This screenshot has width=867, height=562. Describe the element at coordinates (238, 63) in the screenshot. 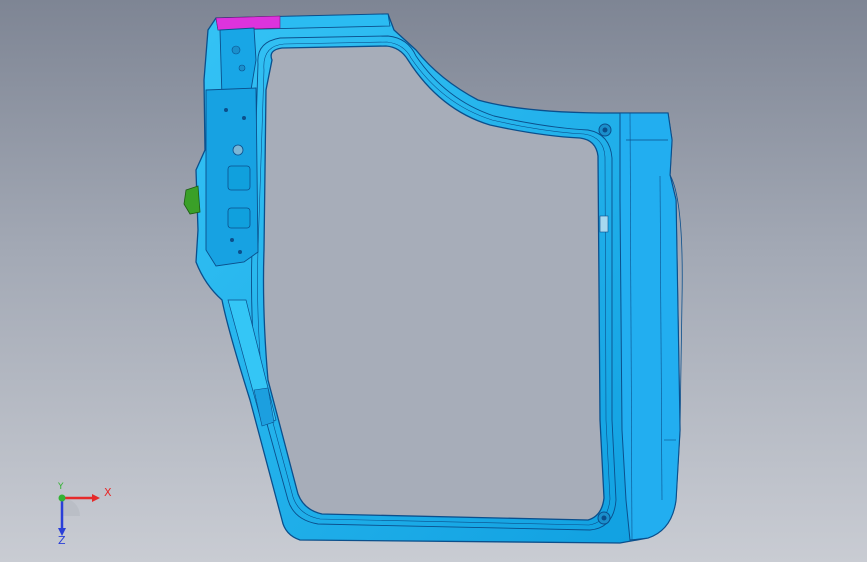

I see `hinge-bracket-upper` at that location.